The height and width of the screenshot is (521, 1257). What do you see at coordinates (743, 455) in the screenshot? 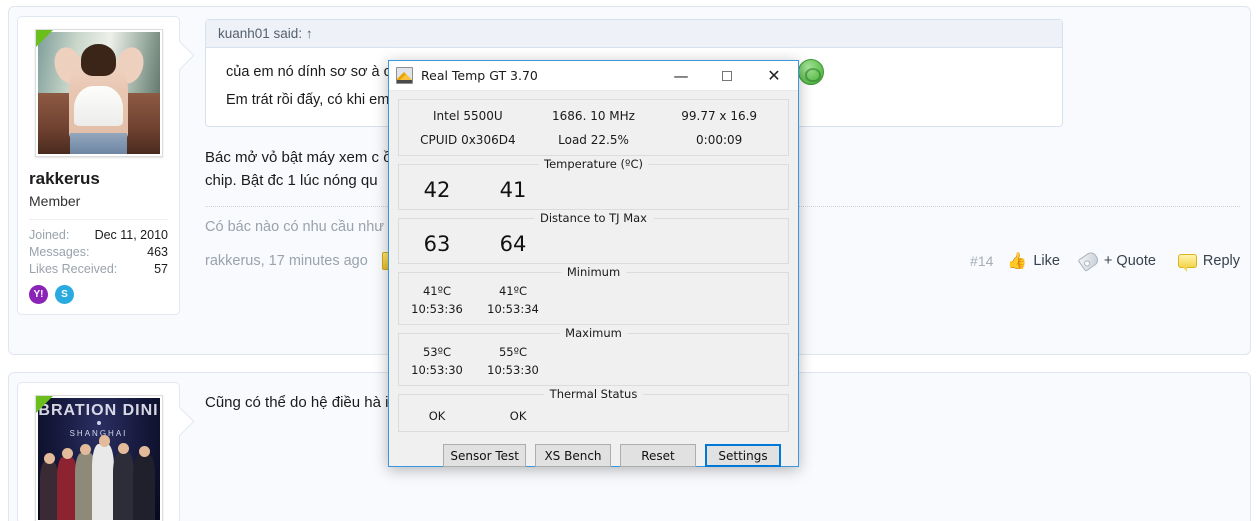
I see `settings-button: Settings` at bounding box center [743, 455].